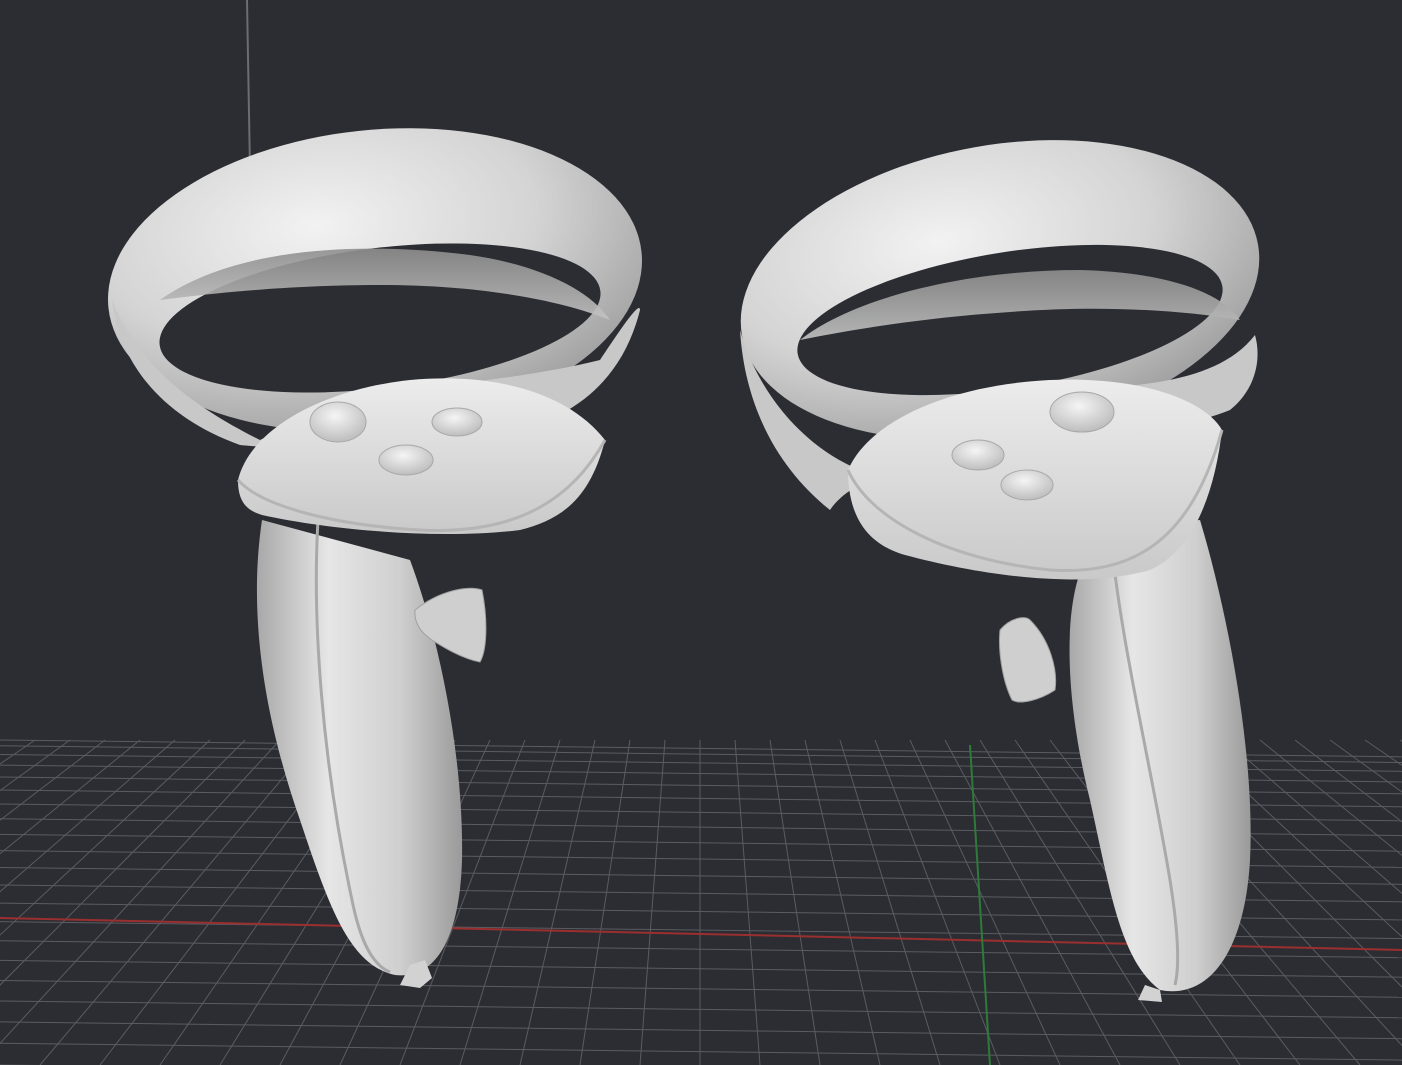 The height and width of the screenshot is (1065, 1402). I want to click on right-controller-handle, so click(1160, 756).